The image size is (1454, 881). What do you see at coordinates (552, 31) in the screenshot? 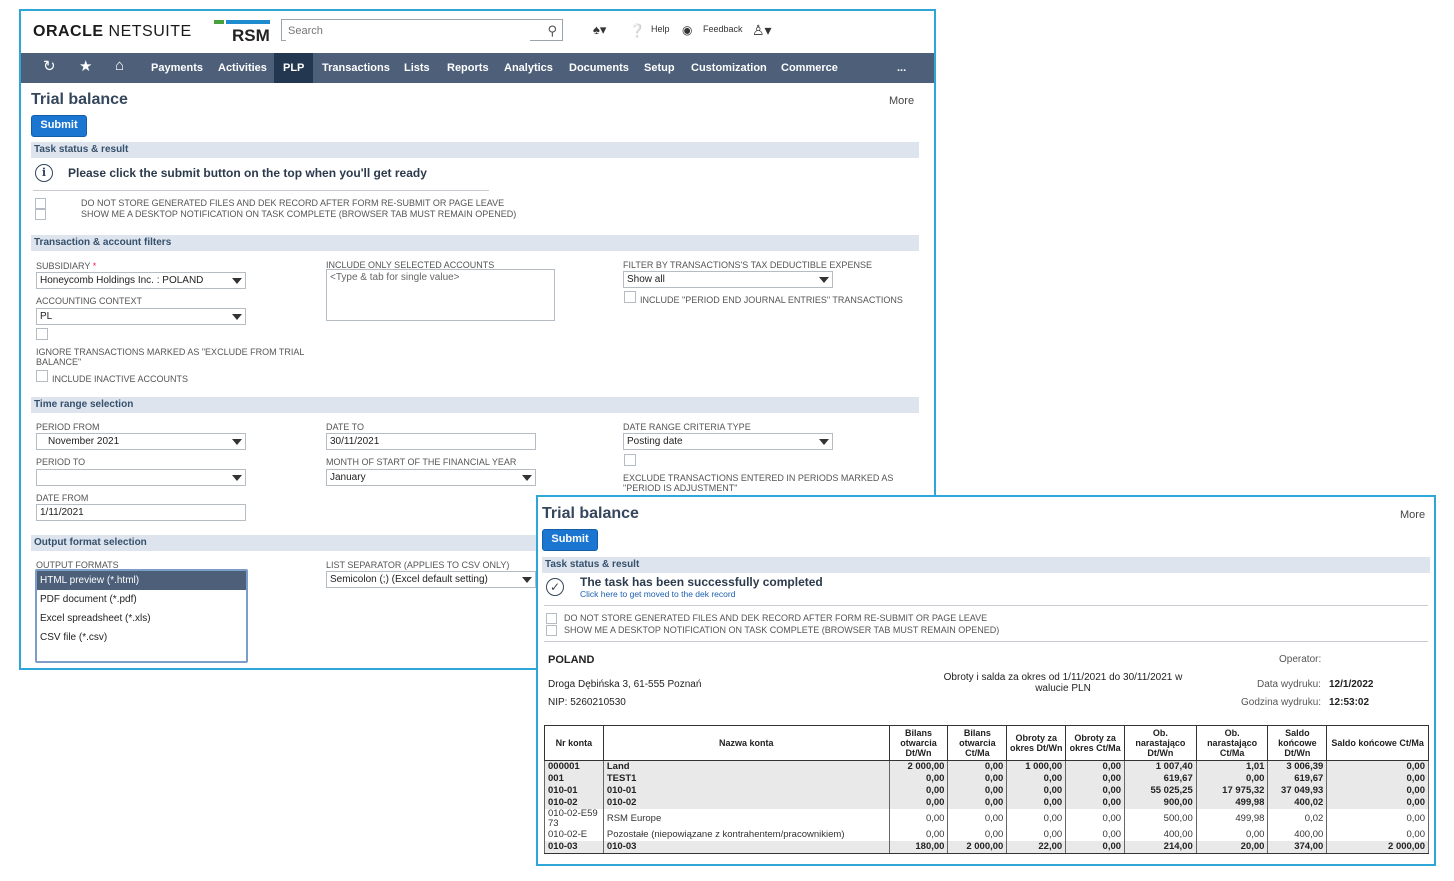
I see `search-icon: ⚲` at bounding box center [552, 31].